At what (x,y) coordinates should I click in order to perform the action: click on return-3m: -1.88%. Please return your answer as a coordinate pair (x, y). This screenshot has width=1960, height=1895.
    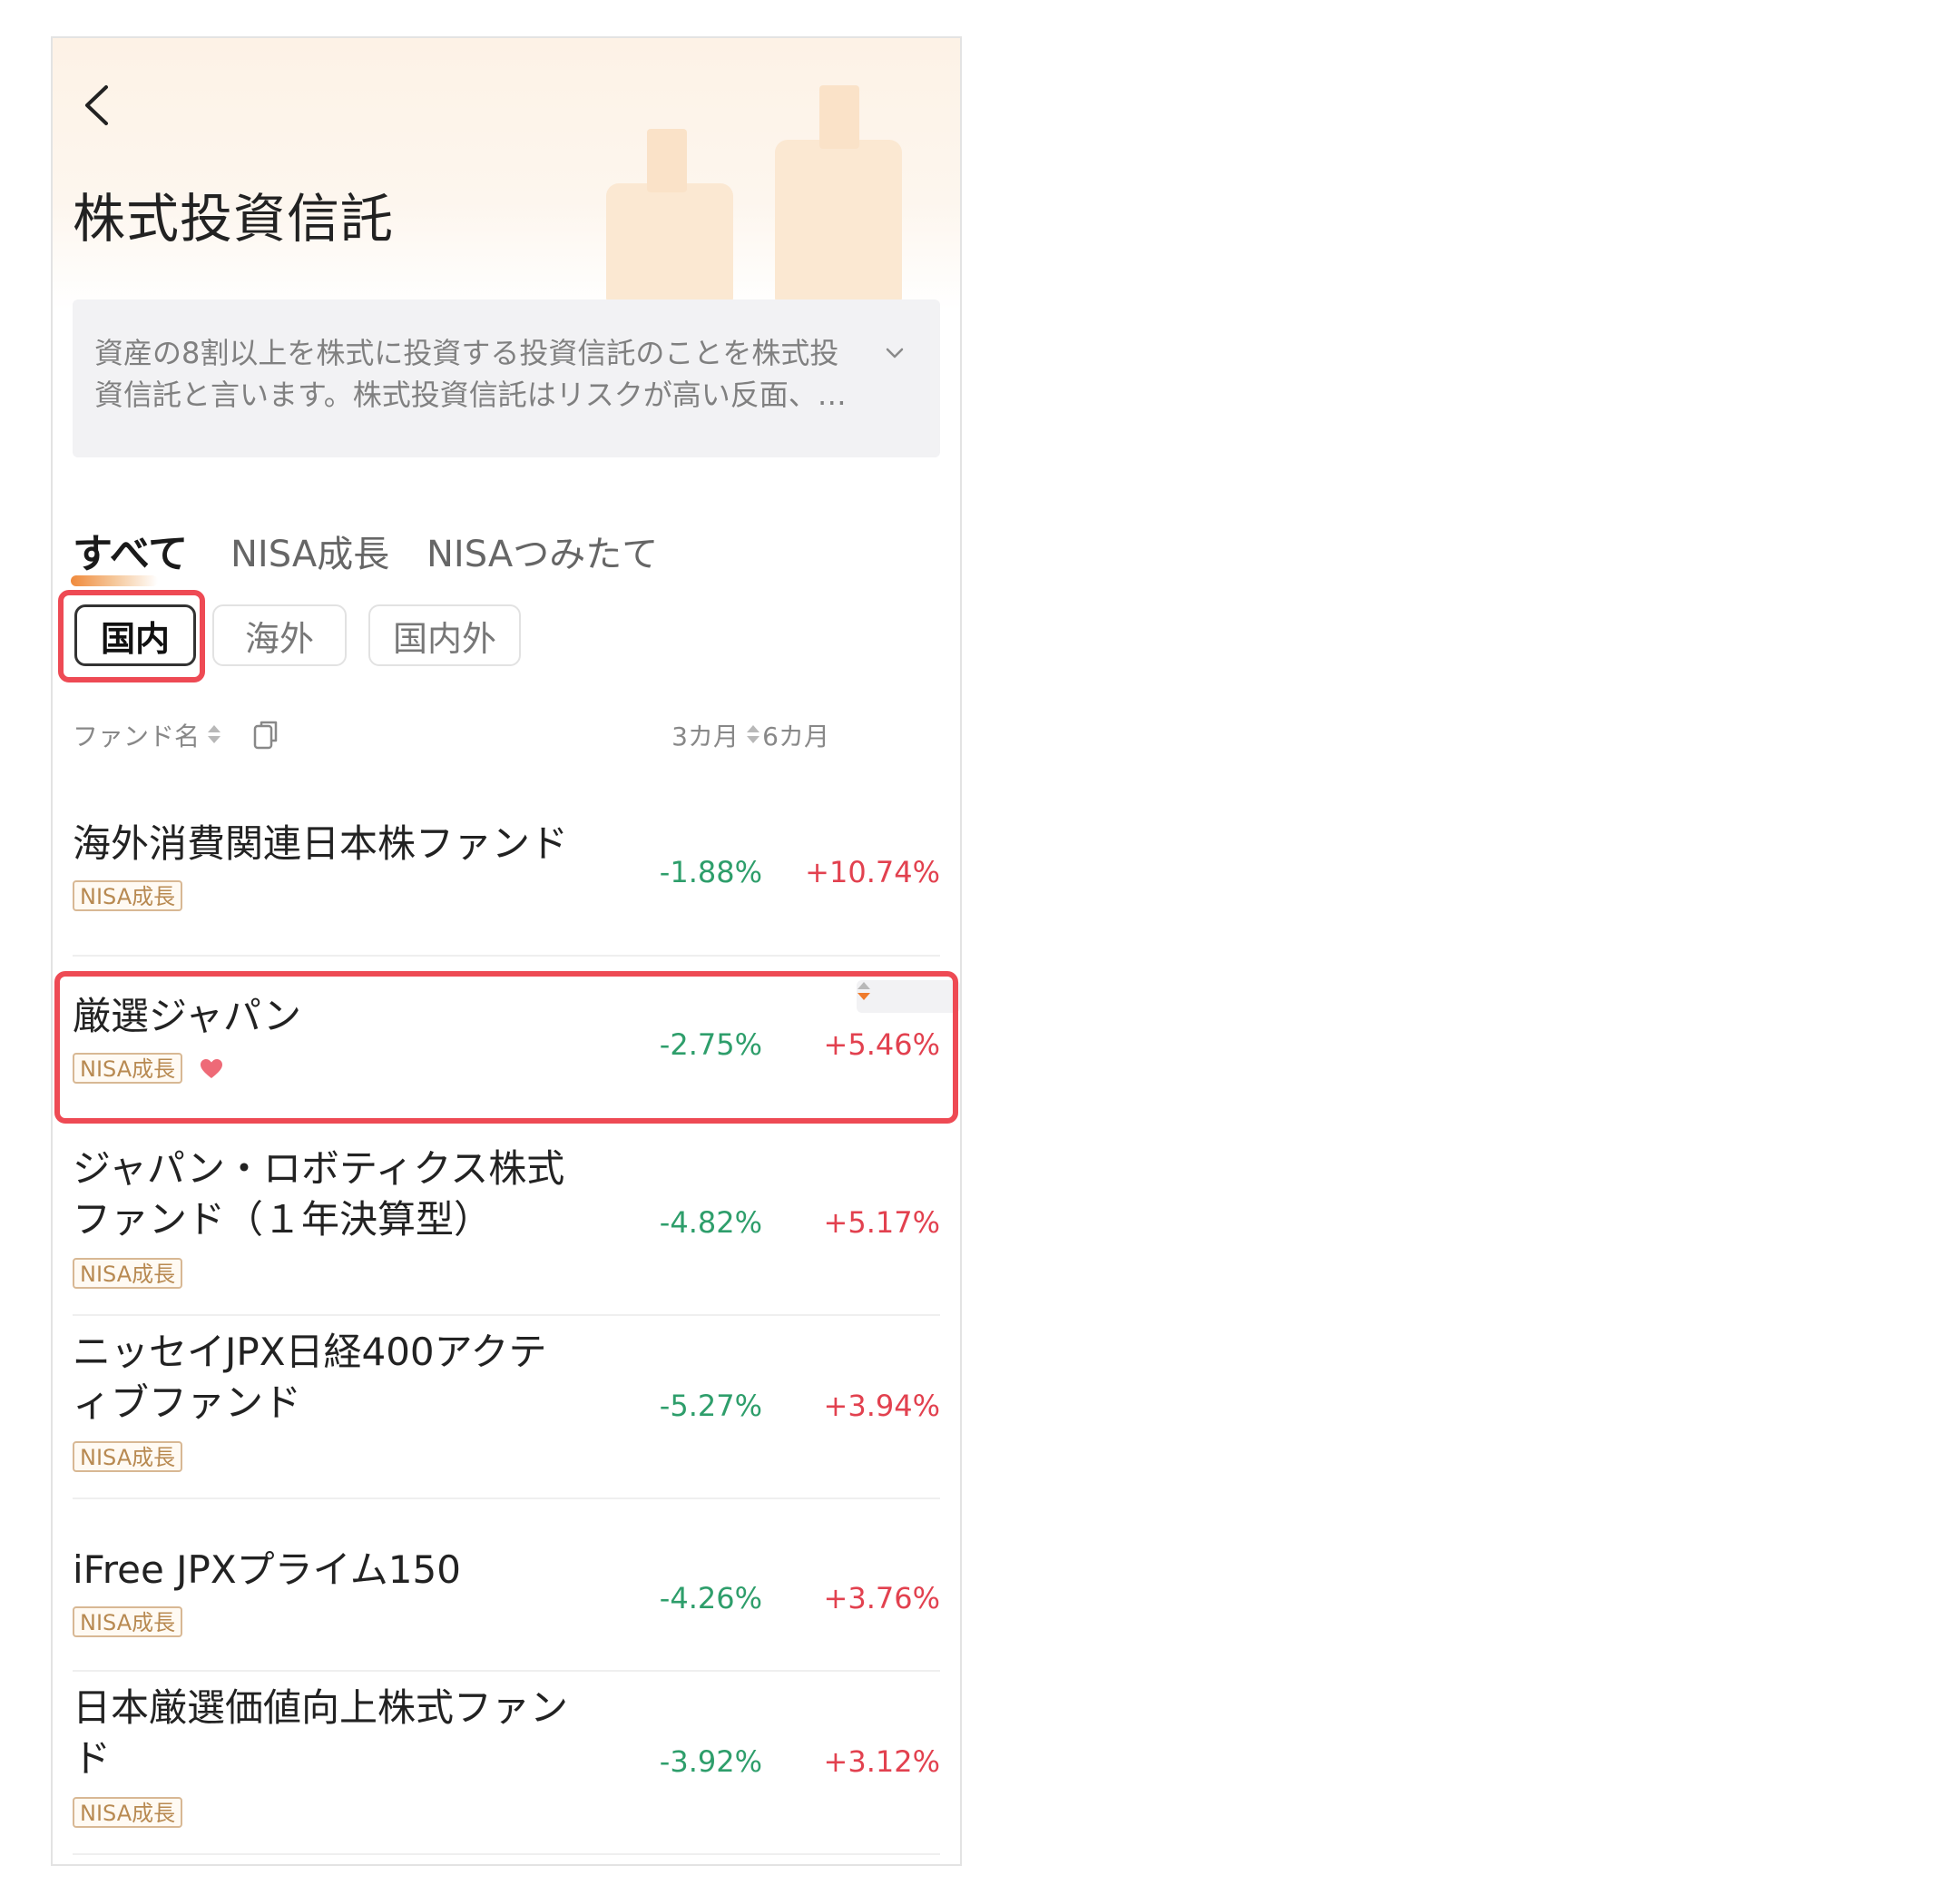
    Looking at the image, I should click on (710, 872).